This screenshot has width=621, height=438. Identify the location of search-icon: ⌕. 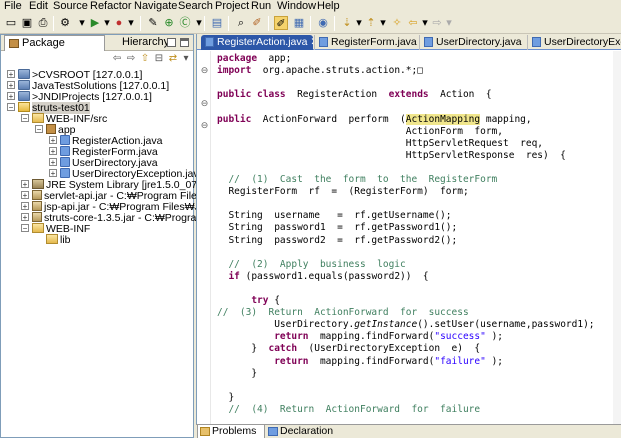
(241, 23).